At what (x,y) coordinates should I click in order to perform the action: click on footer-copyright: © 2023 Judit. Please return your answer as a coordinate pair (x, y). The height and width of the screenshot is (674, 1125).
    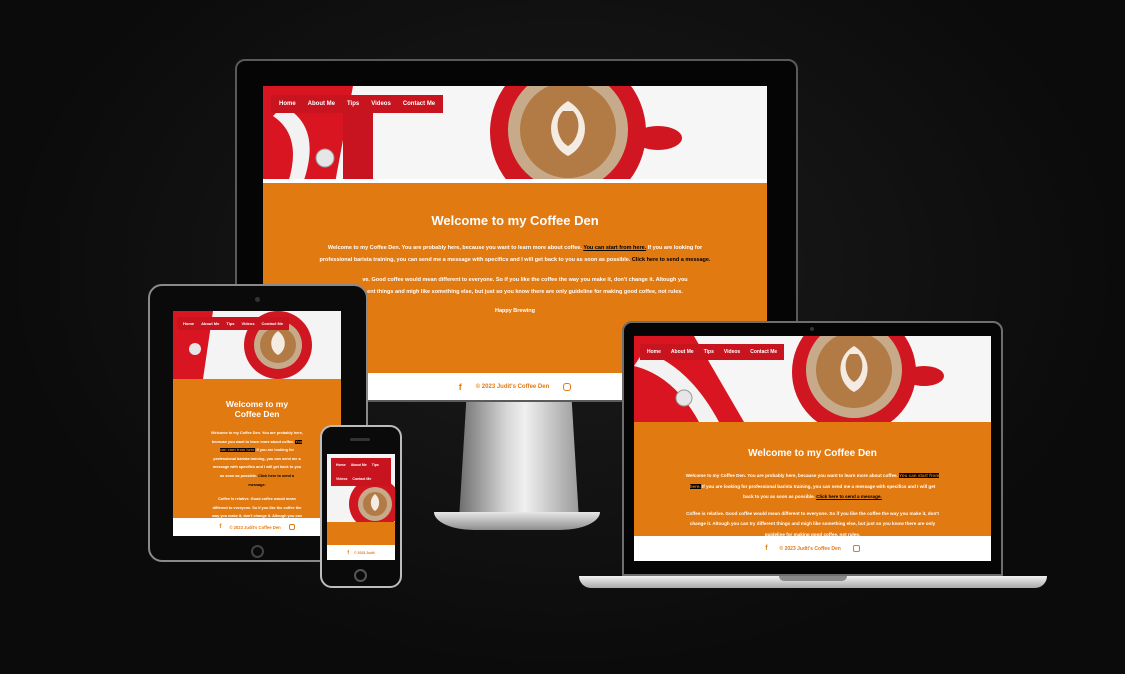
    Looking at the image, I should click on (364, 552).